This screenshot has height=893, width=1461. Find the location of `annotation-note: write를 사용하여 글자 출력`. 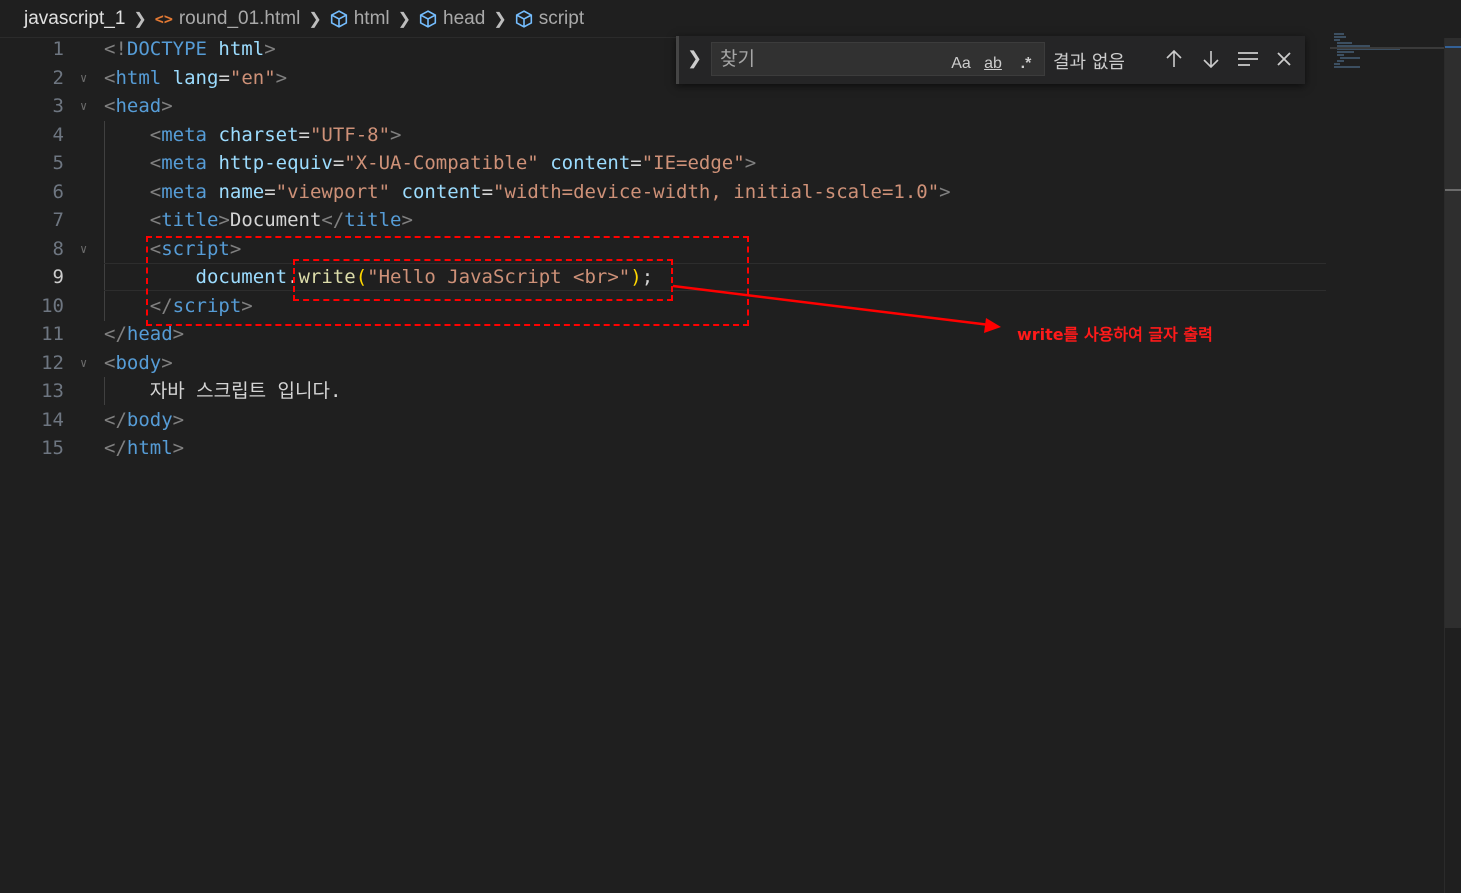

annotation-note: write를 사용하여 글자 출력 is located at coordinates (1115, 334).